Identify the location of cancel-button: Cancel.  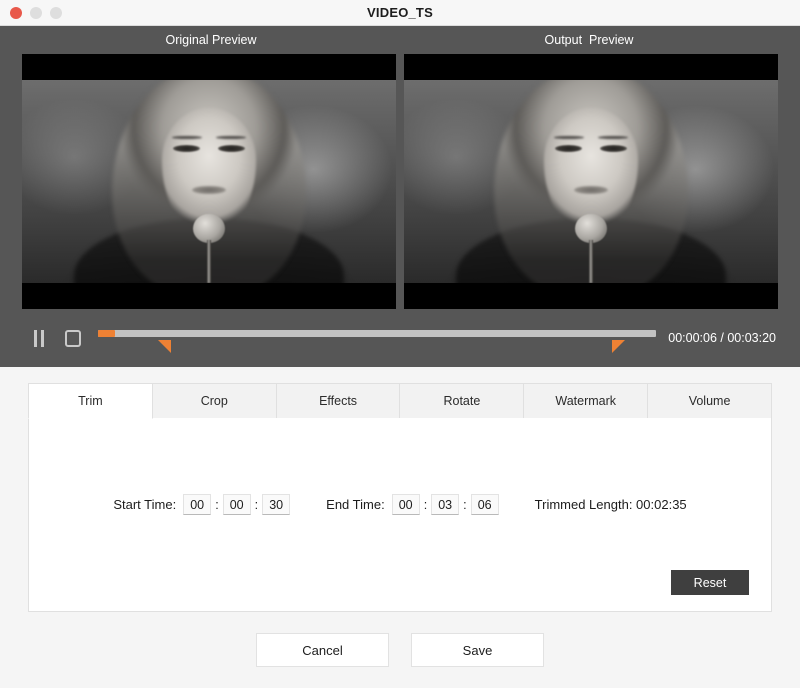
(322, 650).